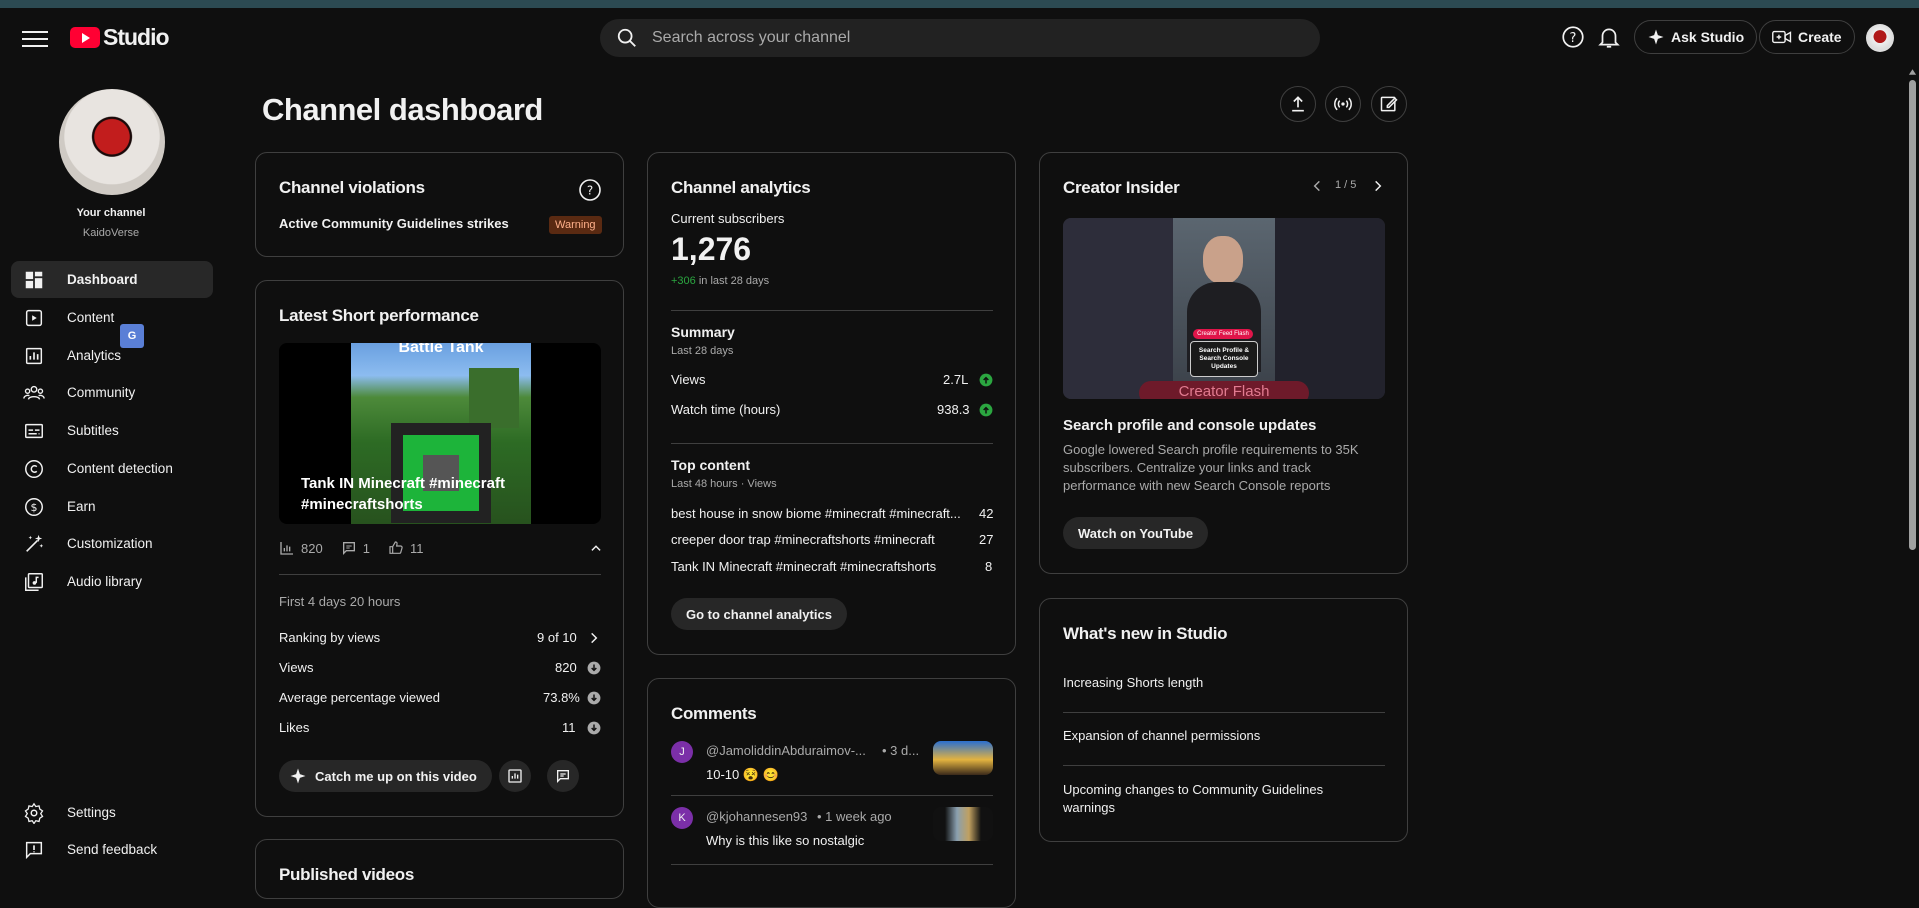 The width and height of the screenshot is (1919, 908). What do you see at coordinates (1912, 72) in the screenshot?
I see `scroll-up-arrow-icon` at bounding box center [1912, 72].